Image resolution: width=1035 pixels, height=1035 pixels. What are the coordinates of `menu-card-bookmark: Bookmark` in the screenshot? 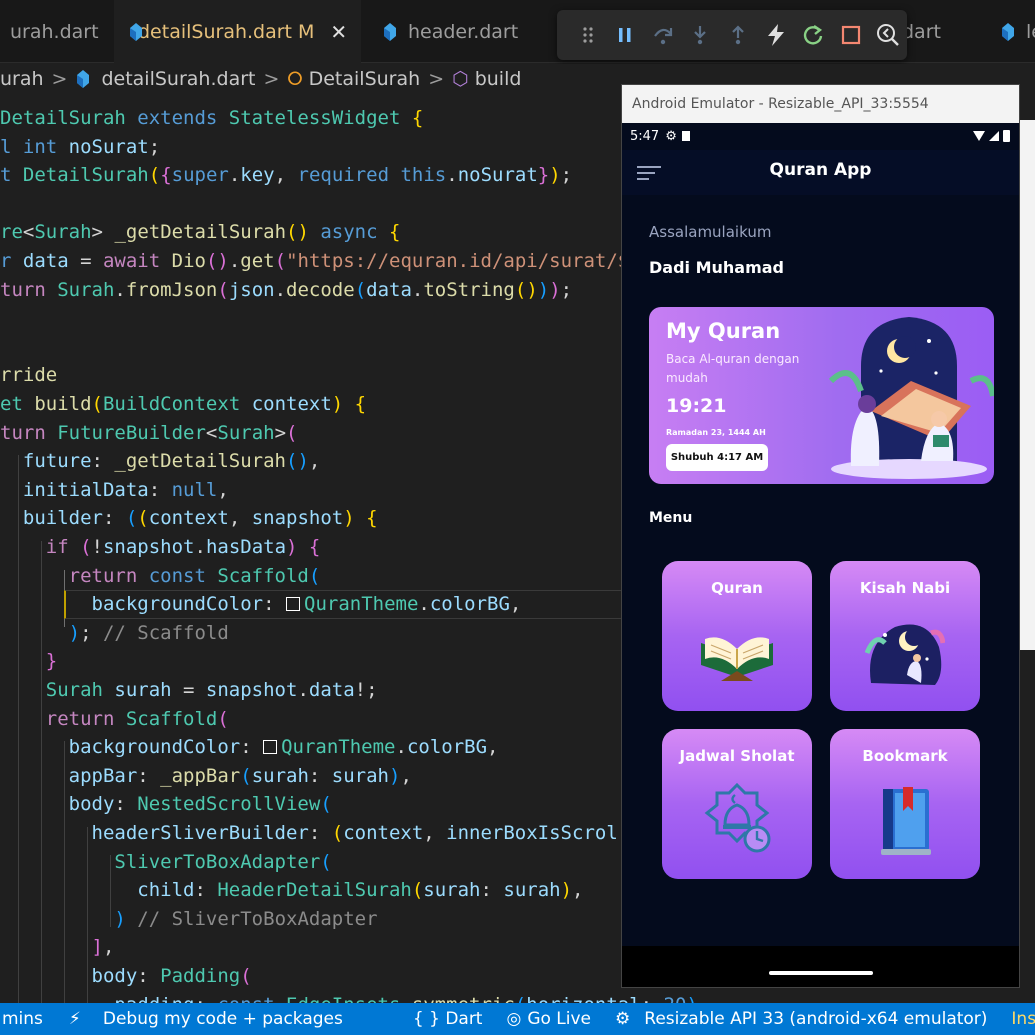 It's located at (905, 804).